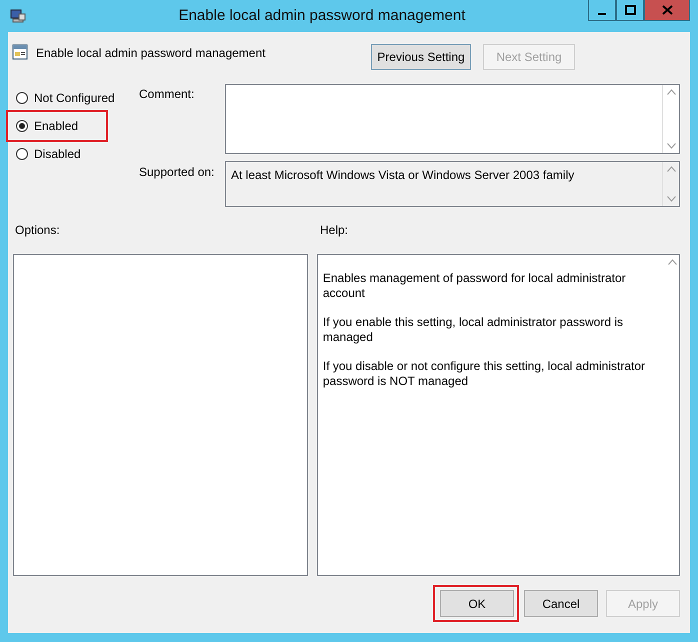 This screenshot has height=642, width=698. What do you see at coordinates (334, 230) in the screenshot?
I see `help-label: Help:` at bounding box center [334, 230].